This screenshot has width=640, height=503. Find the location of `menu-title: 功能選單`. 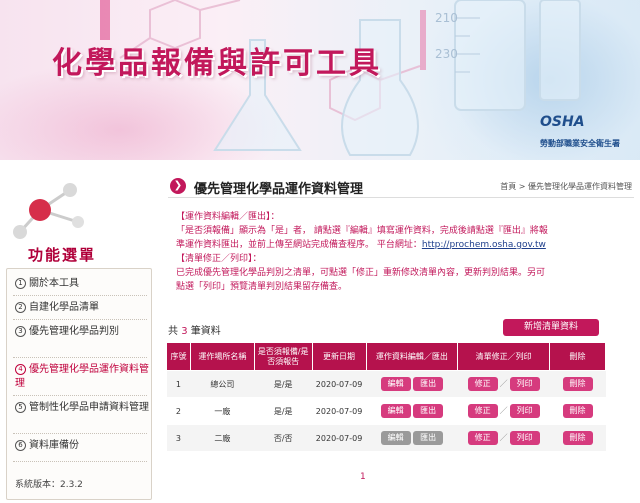

menu-title: 功能選單 is located at coordinates (62, 255).